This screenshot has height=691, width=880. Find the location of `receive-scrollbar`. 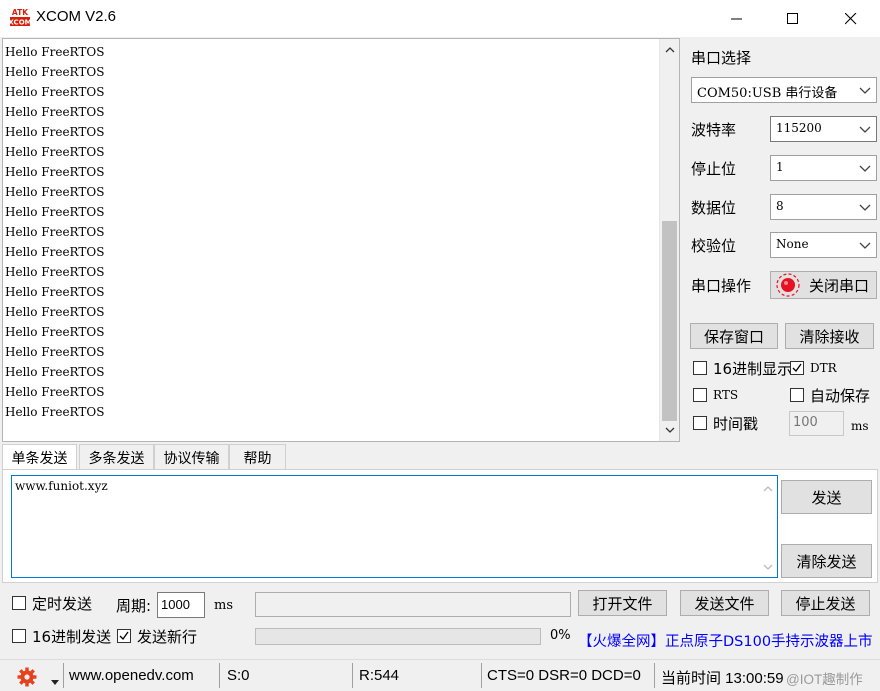

receive-scrollbar is located at coordinates (669, 240).